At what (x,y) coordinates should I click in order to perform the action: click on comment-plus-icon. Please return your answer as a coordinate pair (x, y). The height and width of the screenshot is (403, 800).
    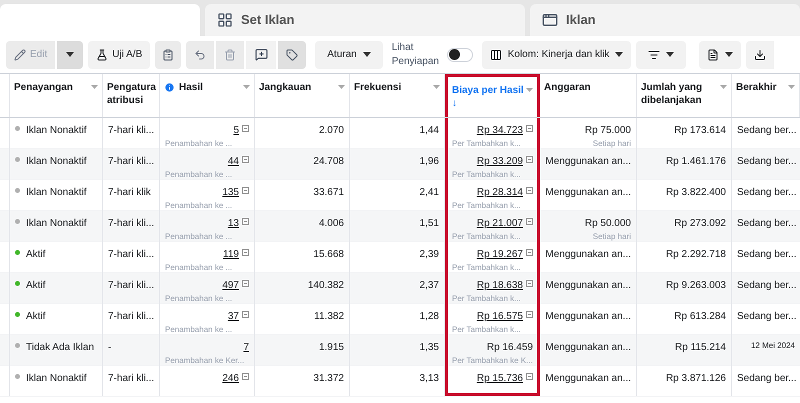
    Looking at the image, I should click on (261, 54).